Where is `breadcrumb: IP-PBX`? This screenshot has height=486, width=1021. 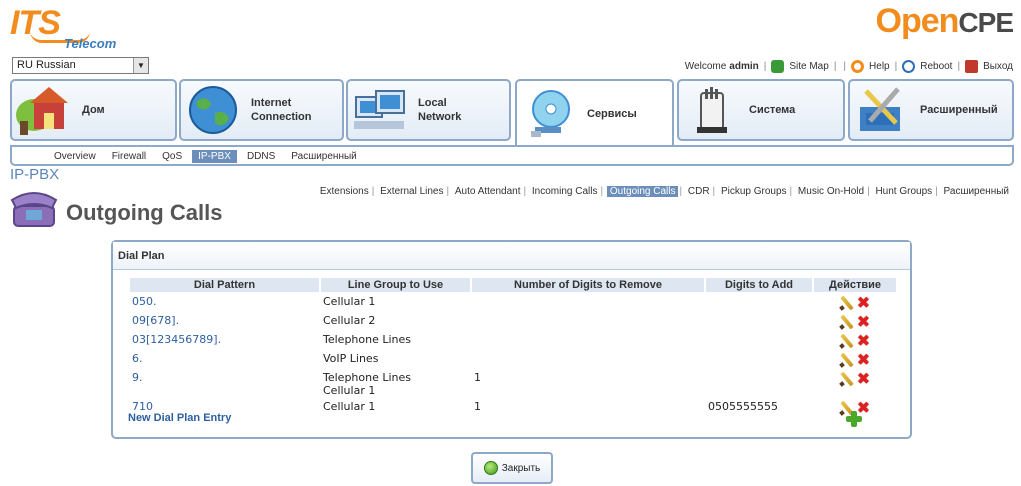
breadcrumb: IP-PBX is located at coordinates (35, 174).